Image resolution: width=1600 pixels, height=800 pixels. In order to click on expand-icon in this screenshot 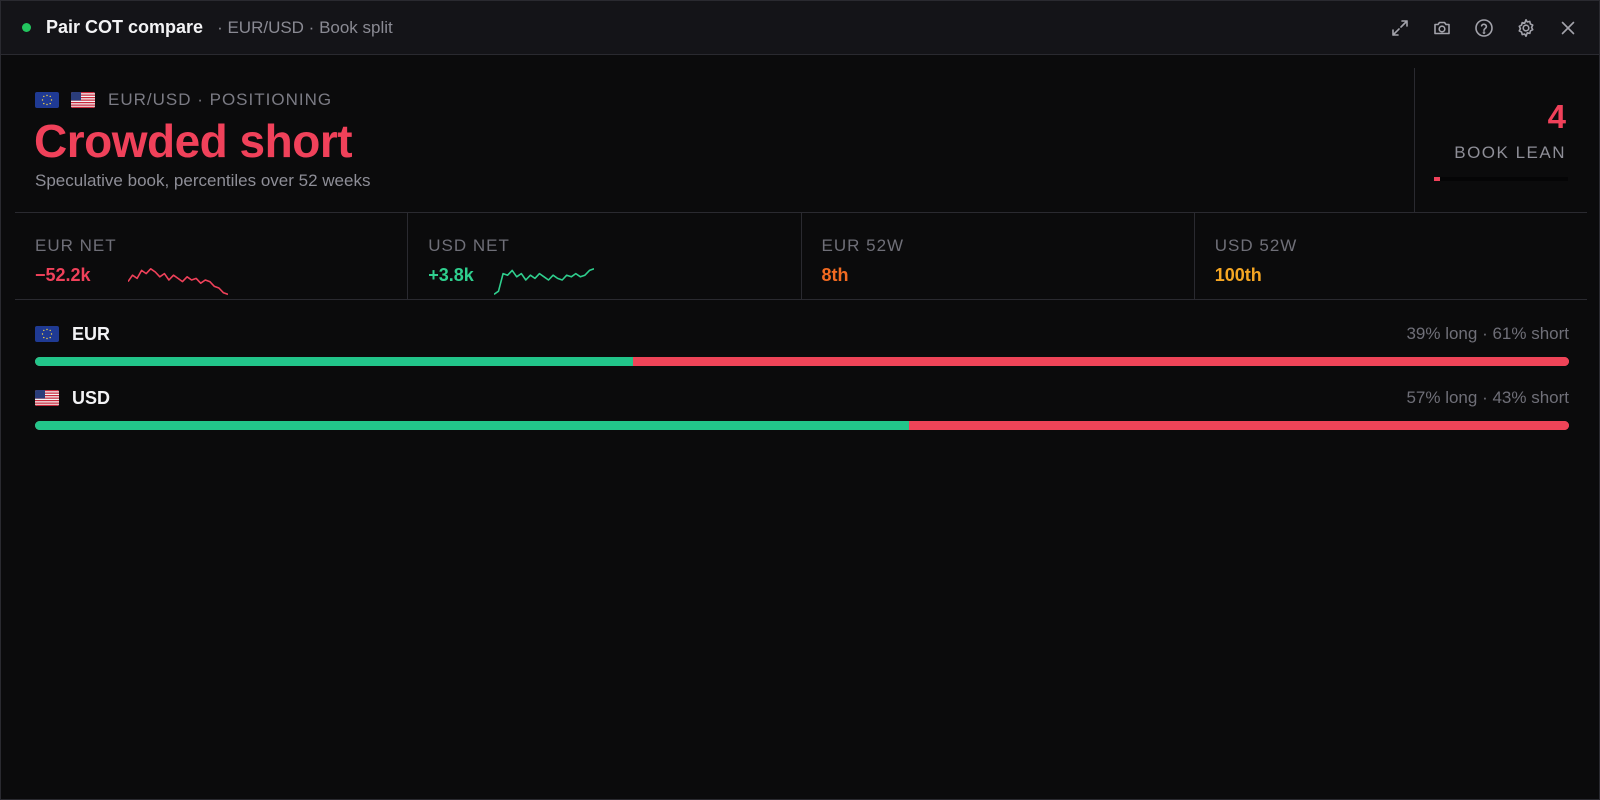, I will do `click(1400, 27)`.